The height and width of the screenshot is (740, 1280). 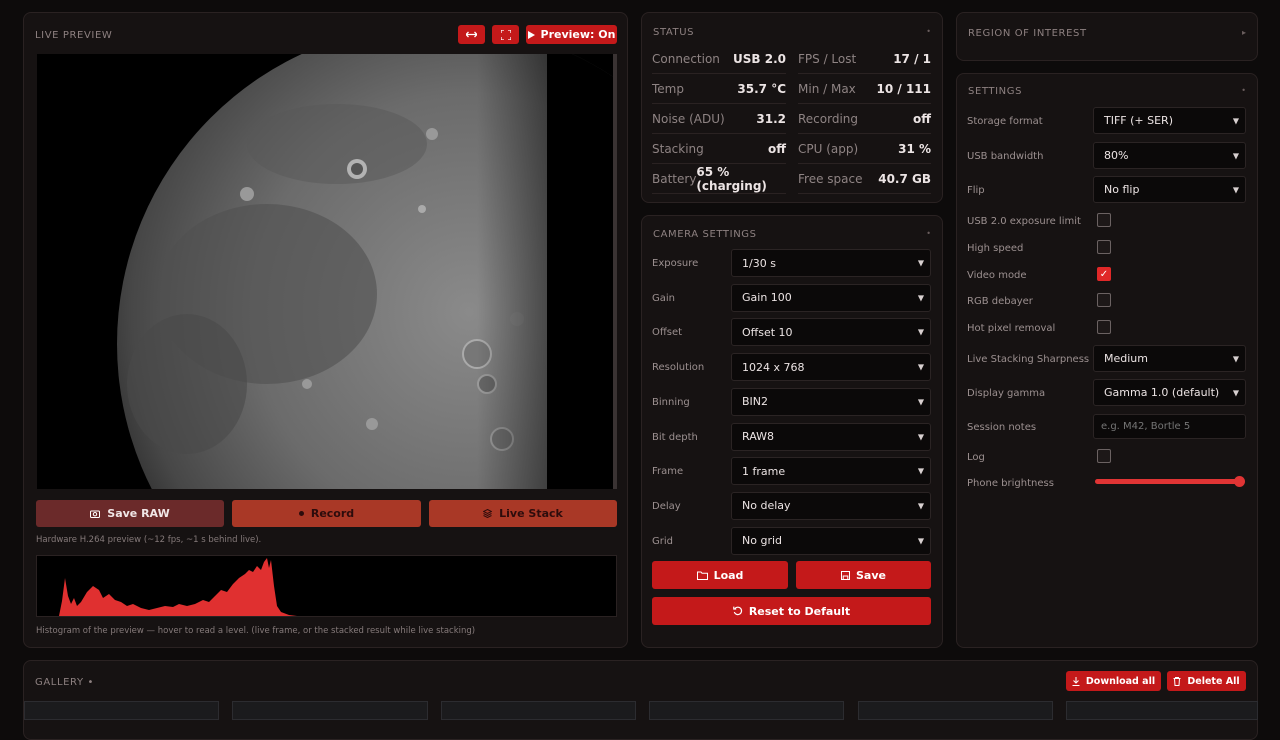 I want to click on save-raw-button: Save RAW, so click(x=130, y=513).